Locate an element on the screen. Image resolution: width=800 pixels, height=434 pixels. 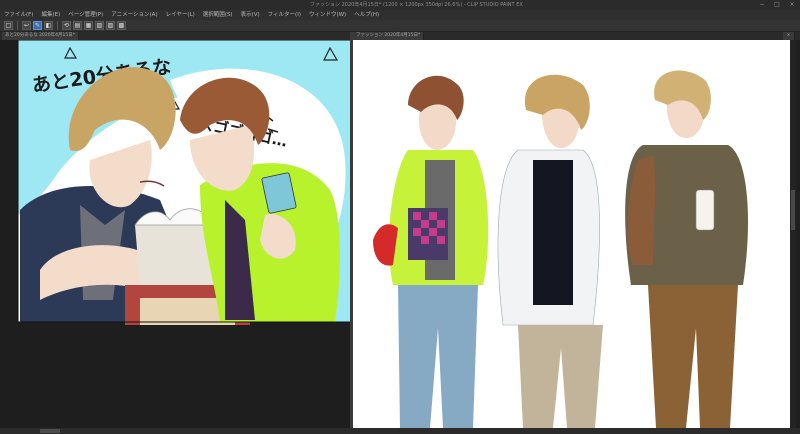
fill-icon: ◧ is located at coordinates (48, 25).